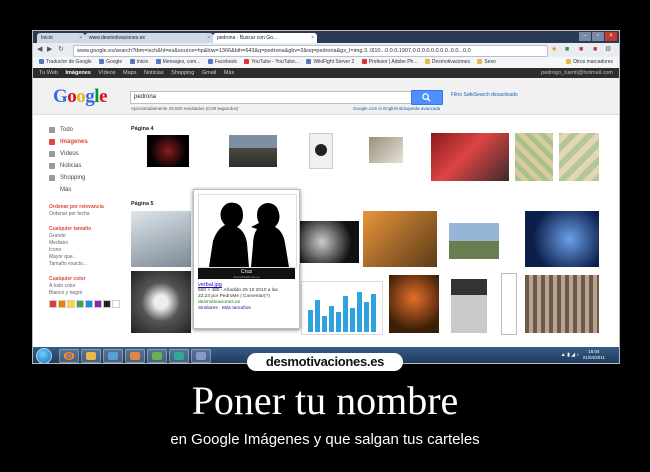 The height and width of the screenshot is (472, 650). I want to click on system-tray: ▲ ▮ ◢ ♪, so click(570, 355).